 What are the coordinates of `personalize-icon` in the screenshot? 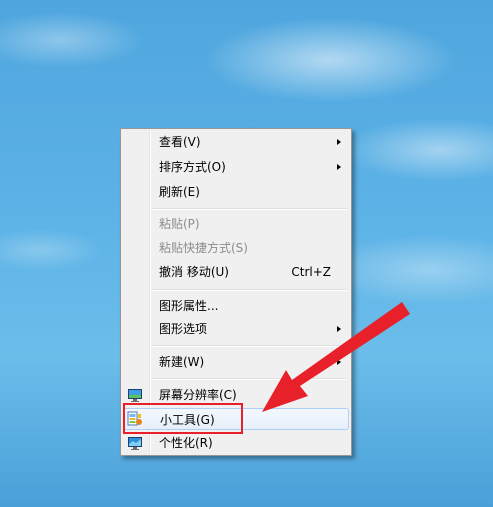 It's located at (135, 443).